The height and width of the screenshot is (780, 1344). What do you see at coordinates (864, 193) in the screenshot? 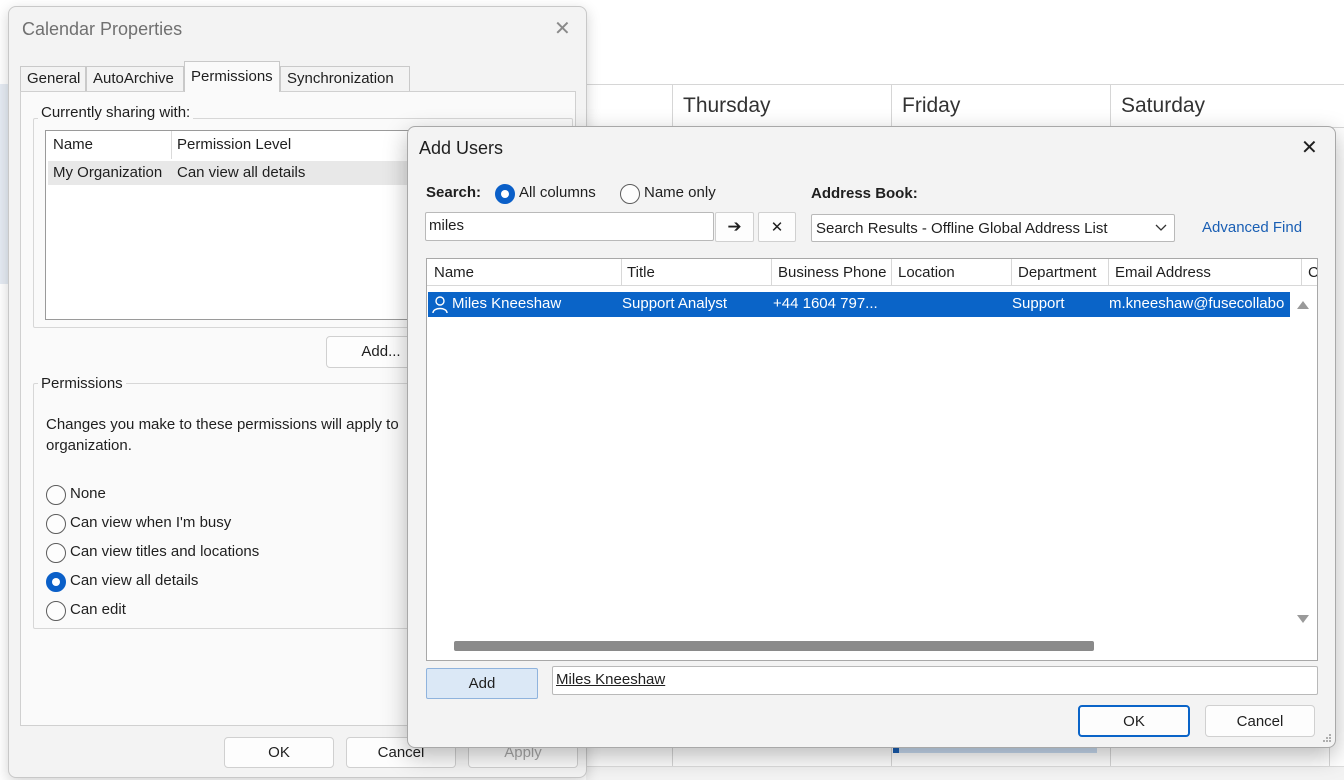
I see `address-book-label: Address Book:` at bounding box center [864, 193].